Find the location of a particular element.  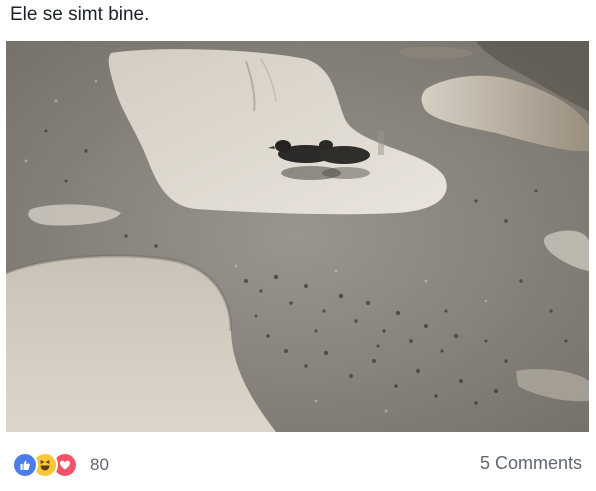

like-icon is located at coordinates (25, 465).